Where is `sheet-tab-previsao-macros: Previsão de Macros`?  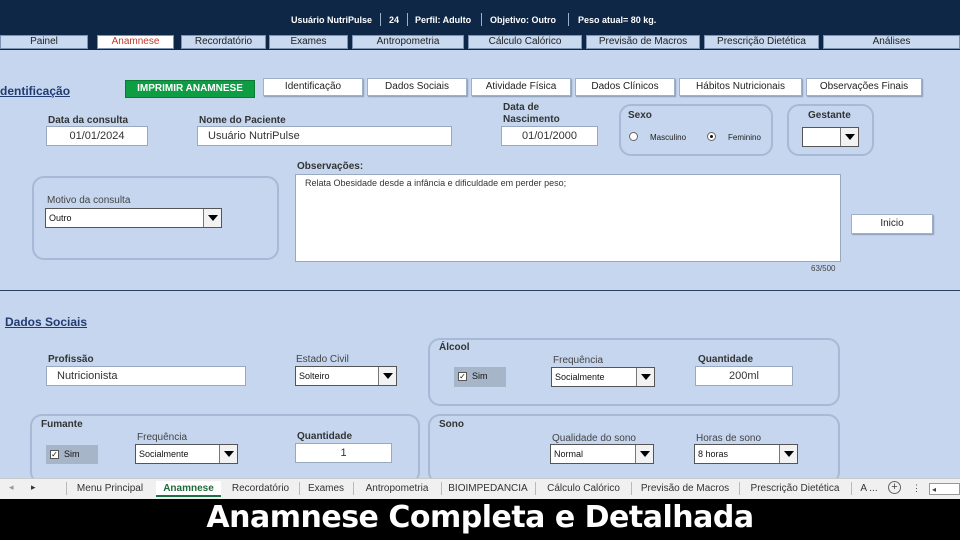
sheet-tab-previsao-macros: Previsão de Macros is located at coordinates (685, 489).